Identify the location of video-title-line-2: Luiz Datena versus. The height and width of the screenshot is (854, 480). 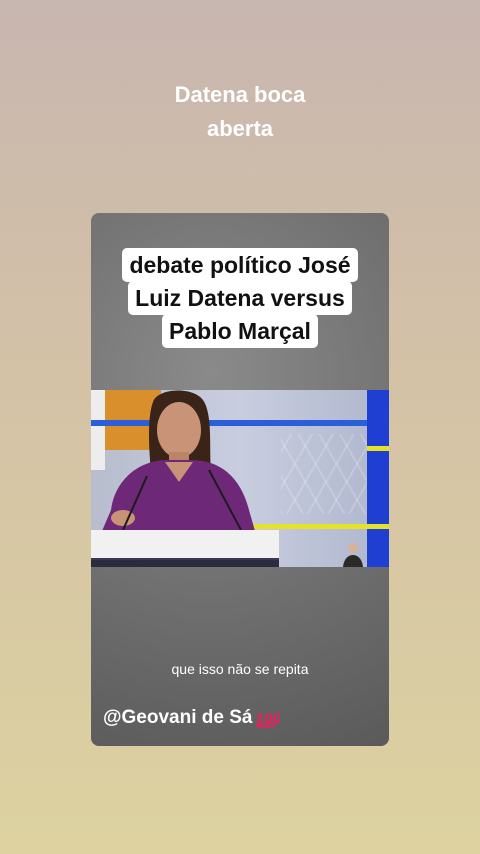
(240, 298).